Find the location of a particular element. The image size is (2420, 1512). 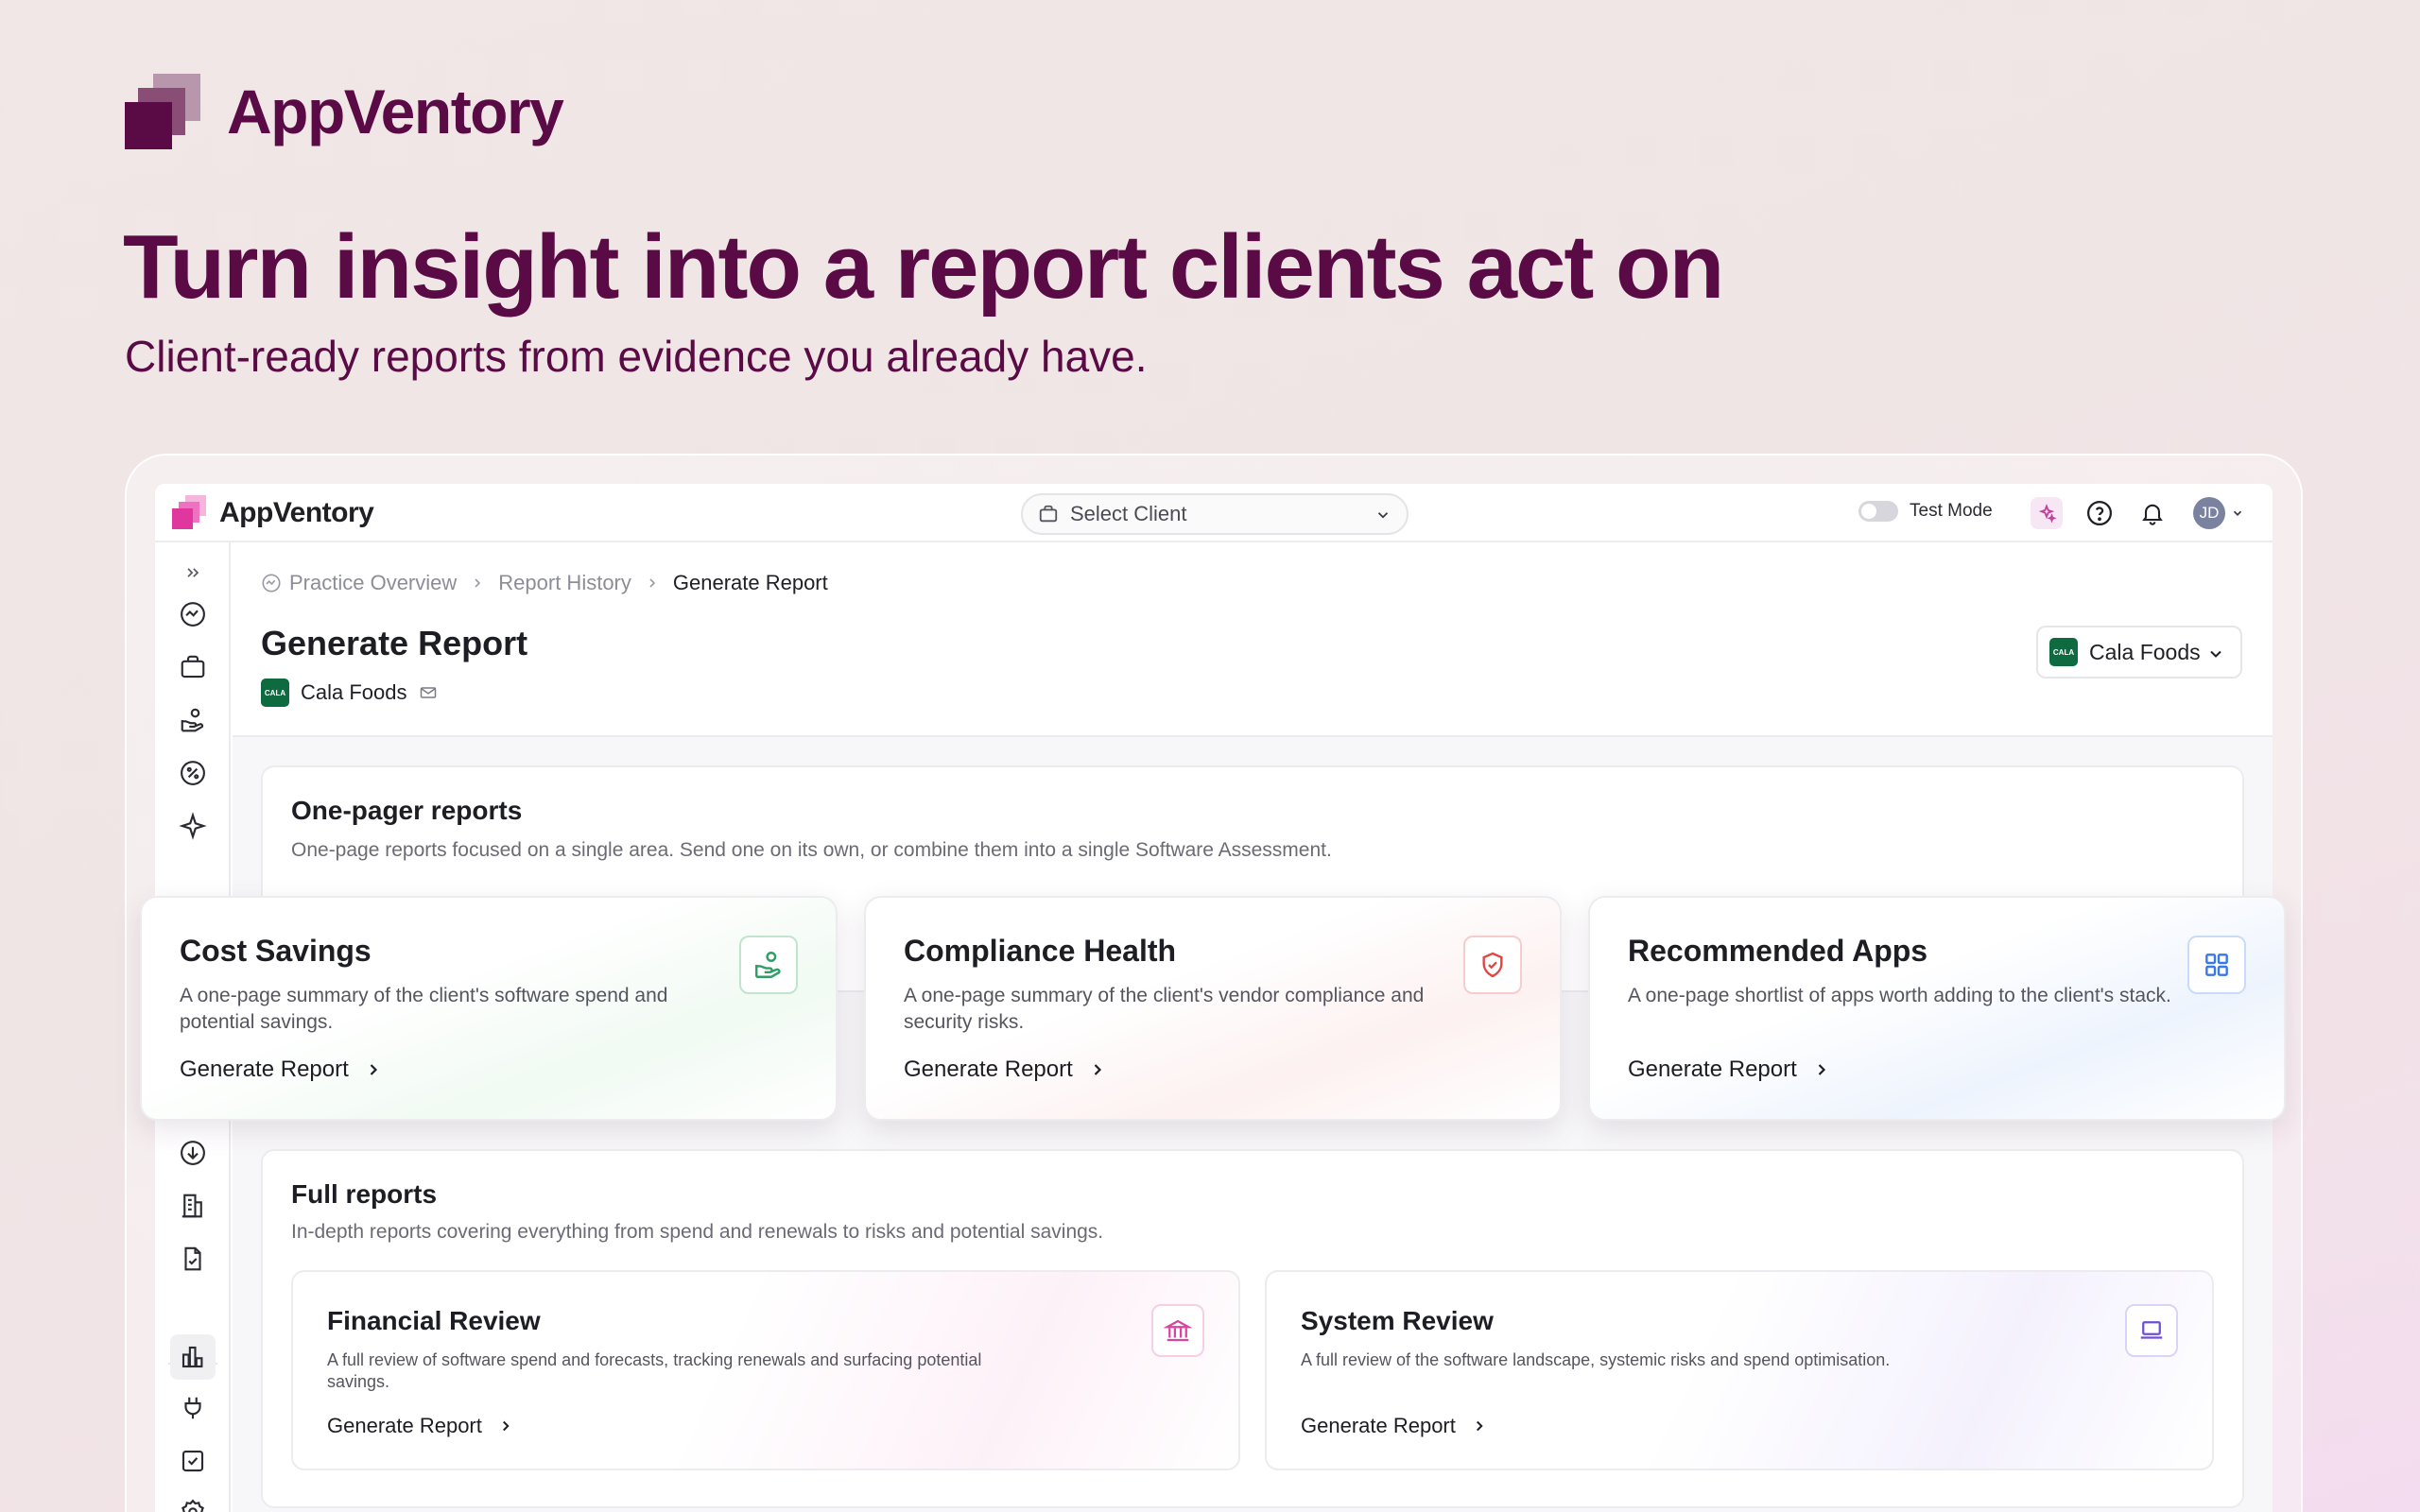

app-name: AppVentory is located at coordinates (296, 513).